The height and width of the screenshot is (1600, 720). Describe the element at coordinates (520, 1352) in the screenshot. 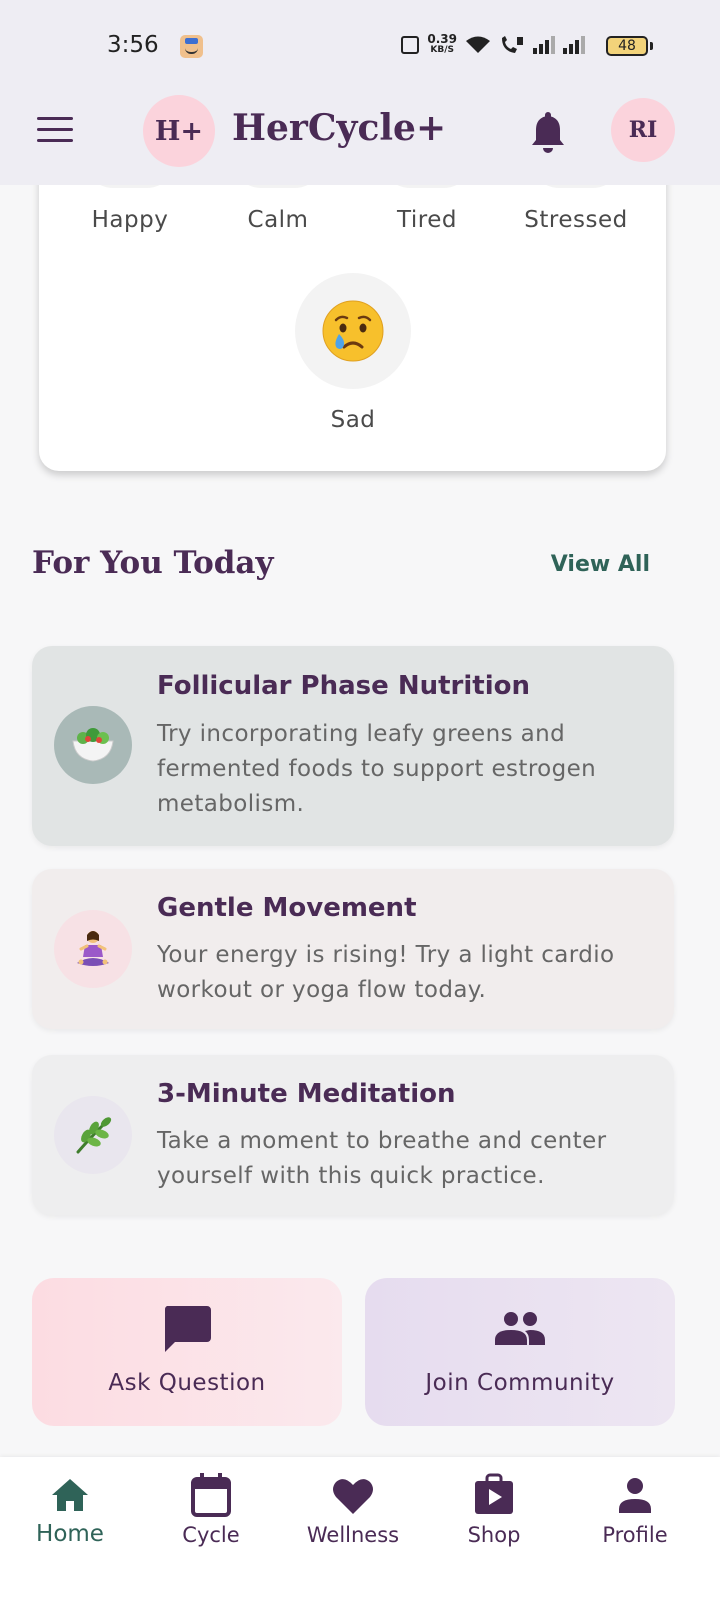

I see `join-community-button: Join Community` at that location.